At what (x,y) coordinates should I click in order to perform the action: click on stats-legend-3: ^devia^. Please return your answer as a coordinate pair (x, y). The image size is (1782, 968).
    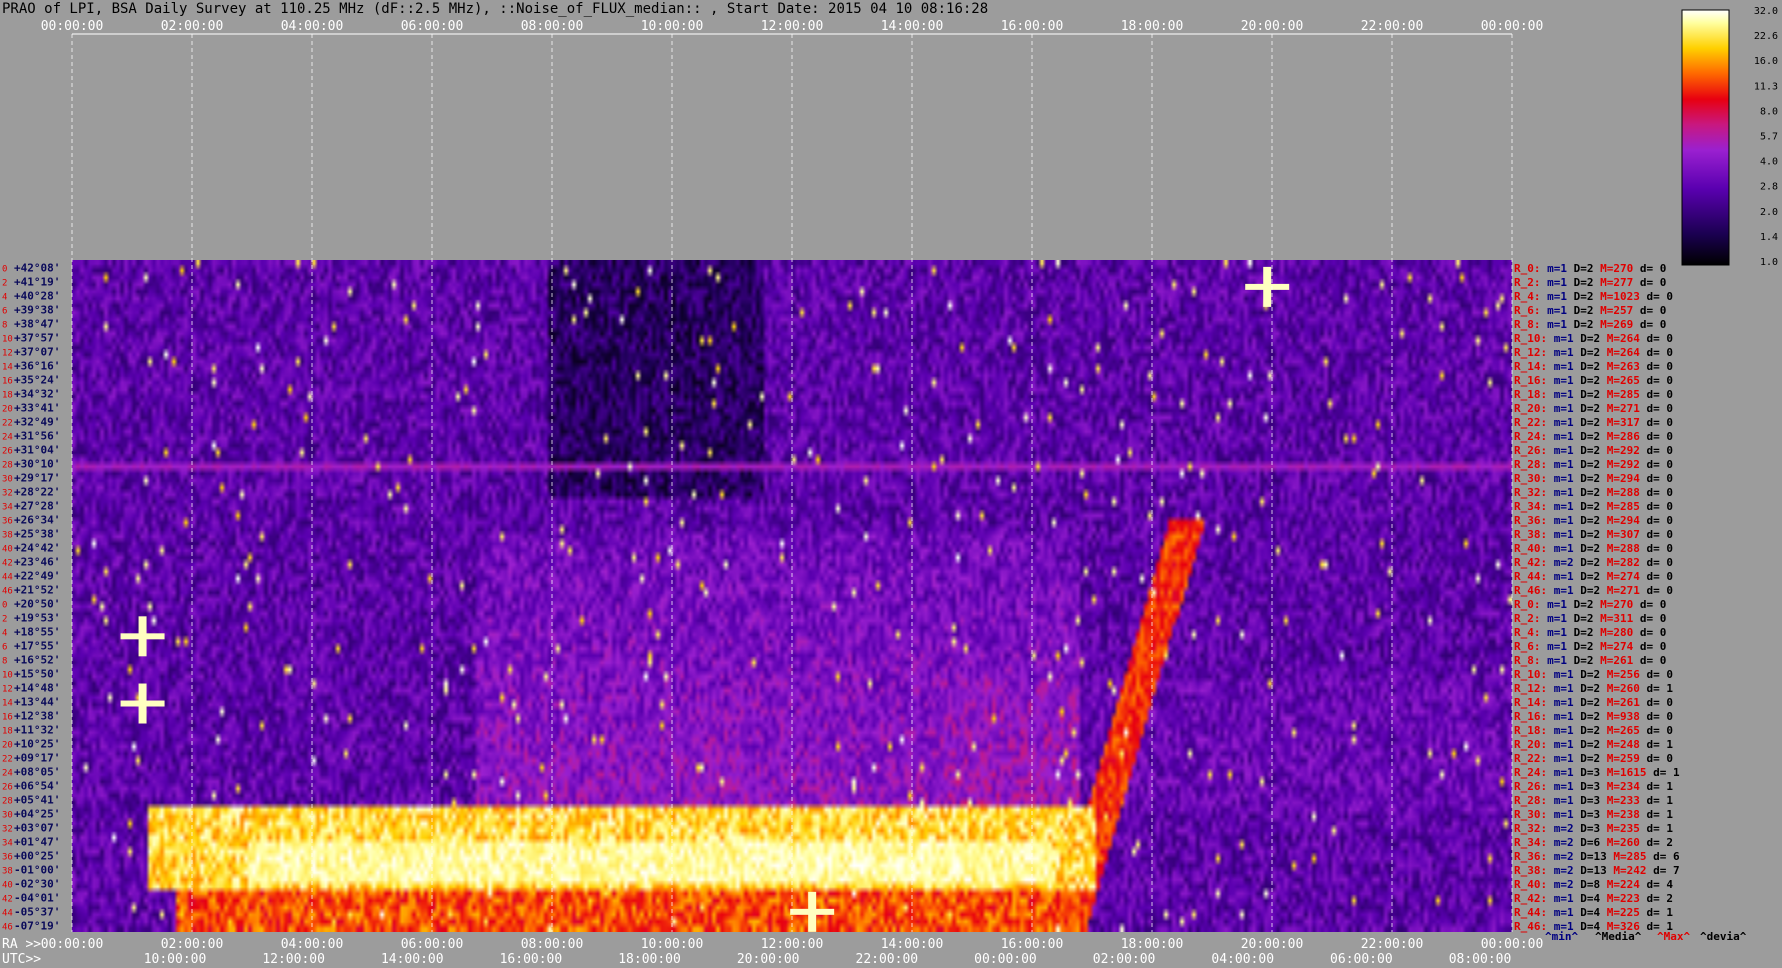
    Looking at the image, I should click on (1723, 936).